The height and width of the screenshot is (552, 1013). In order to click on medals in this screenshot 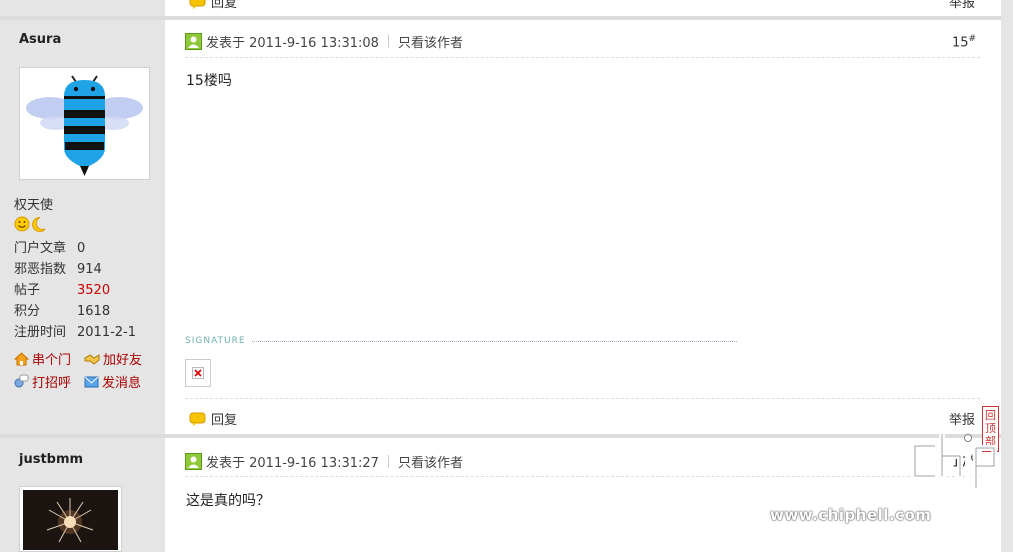, I will do `click(31, 226)`.